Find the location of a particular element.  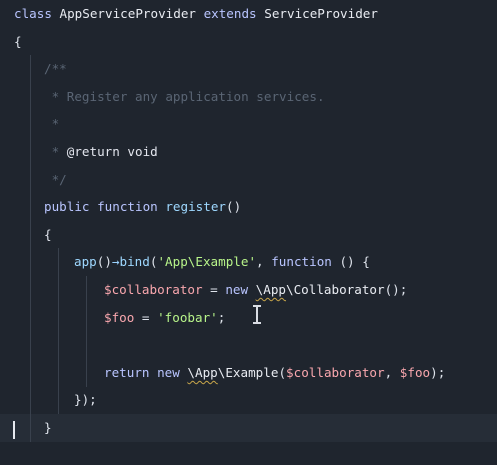

code-token: function is located at coordinates (305, 262).